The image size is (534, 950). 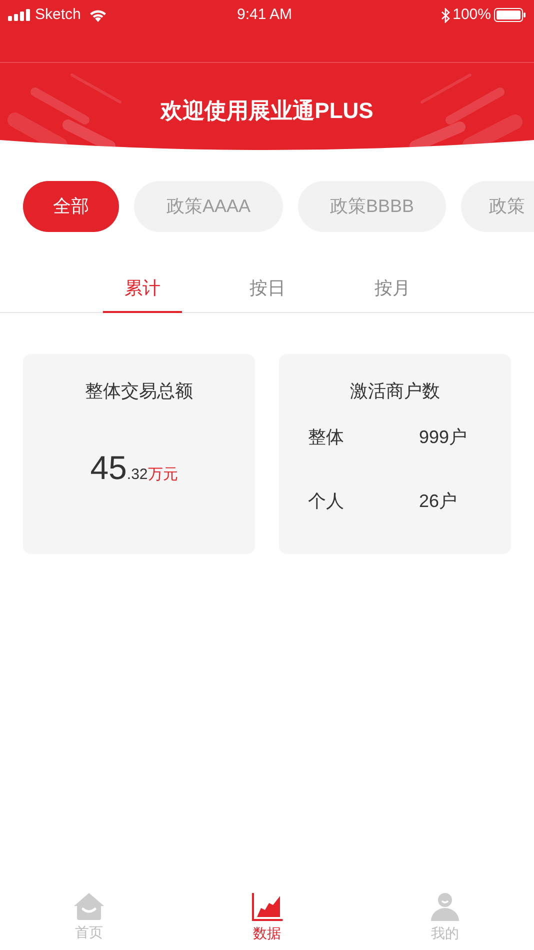 What do you see at coordinates (71, 206) in the screenshot?
I see `filter-chip: 全部` at bounding box center [71, 206].